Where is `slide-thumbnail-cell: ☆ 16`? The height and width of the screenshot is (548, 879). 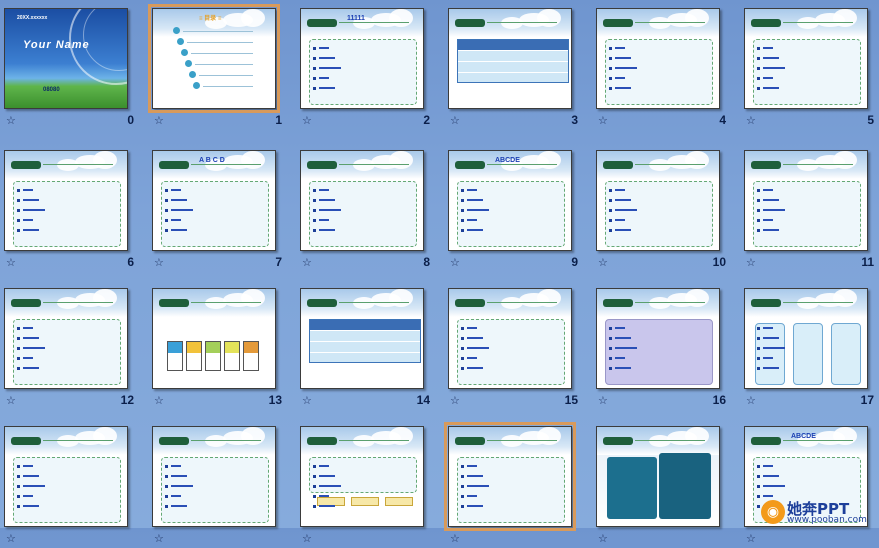 slide-thumbnail-cell: ☆ 16 is located at coordinates (662, 345).